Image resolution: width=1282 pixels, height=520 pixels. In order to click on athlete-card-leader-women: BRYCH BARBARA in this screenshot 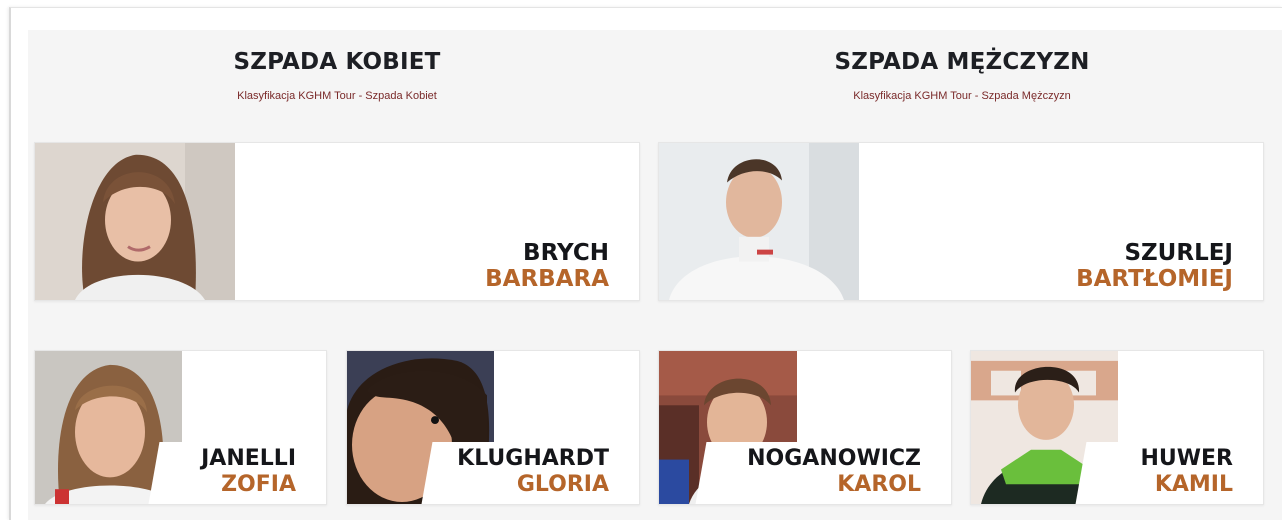, I will do `click(337, 221)`.